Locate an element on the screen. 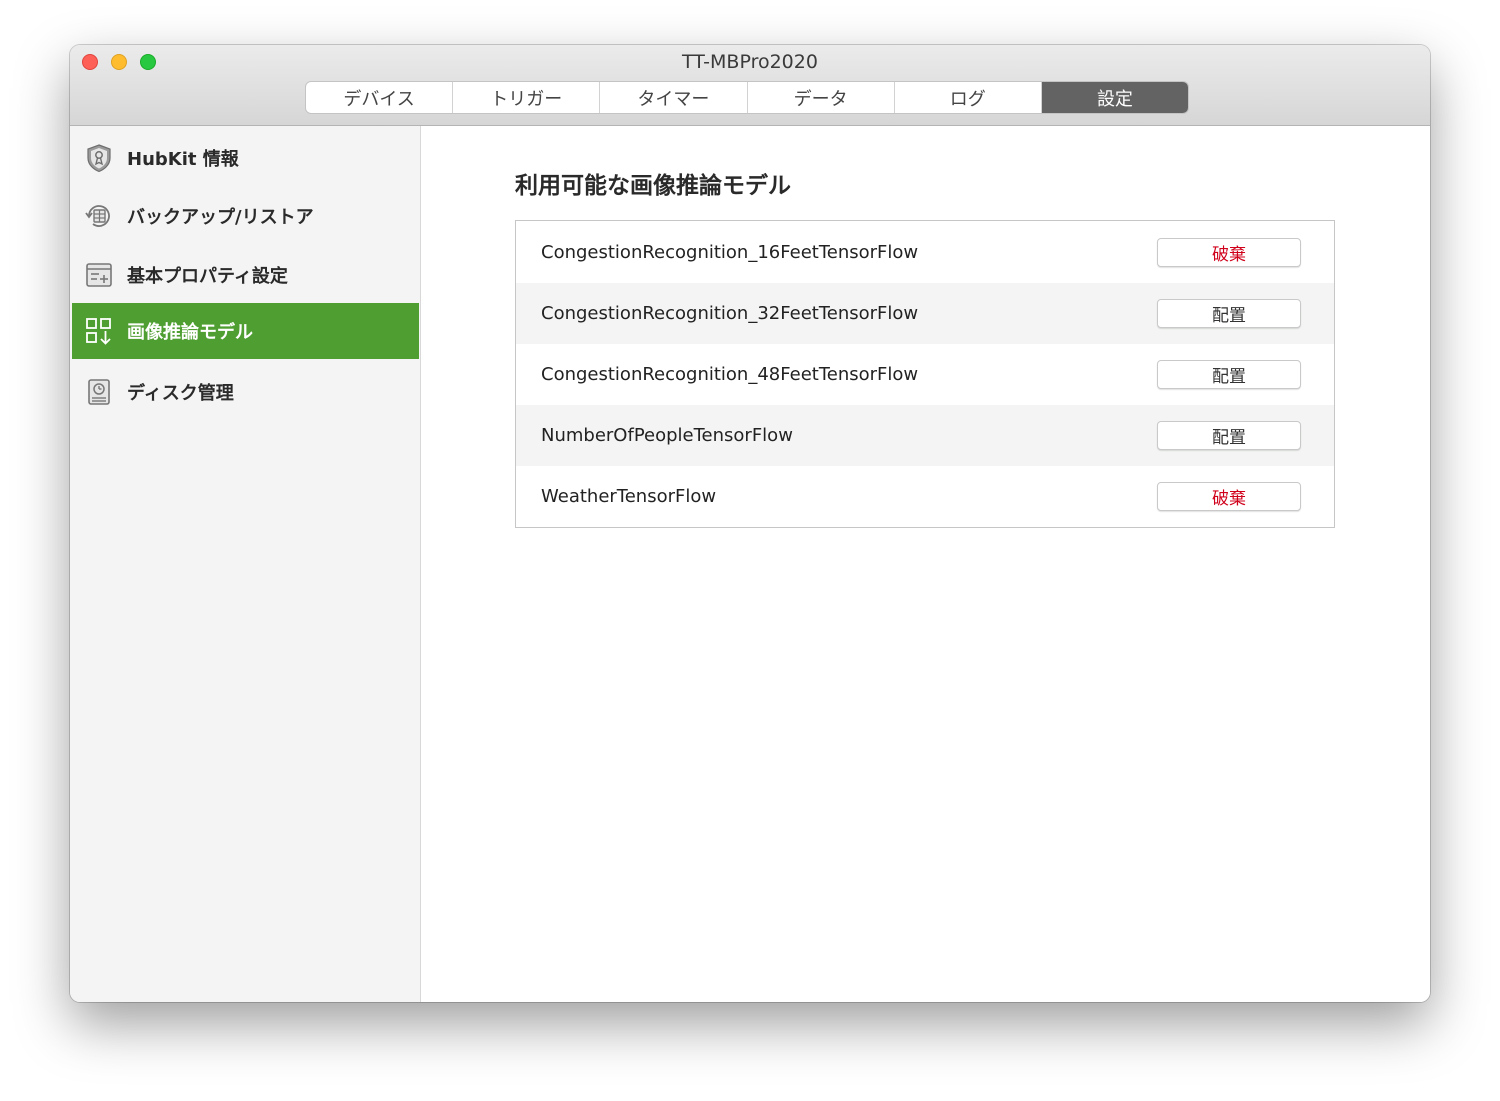 This screenshot has width=1500, height=1101. sidebar-item-label: HubKit 情報 is located at coordinates (183, 159).